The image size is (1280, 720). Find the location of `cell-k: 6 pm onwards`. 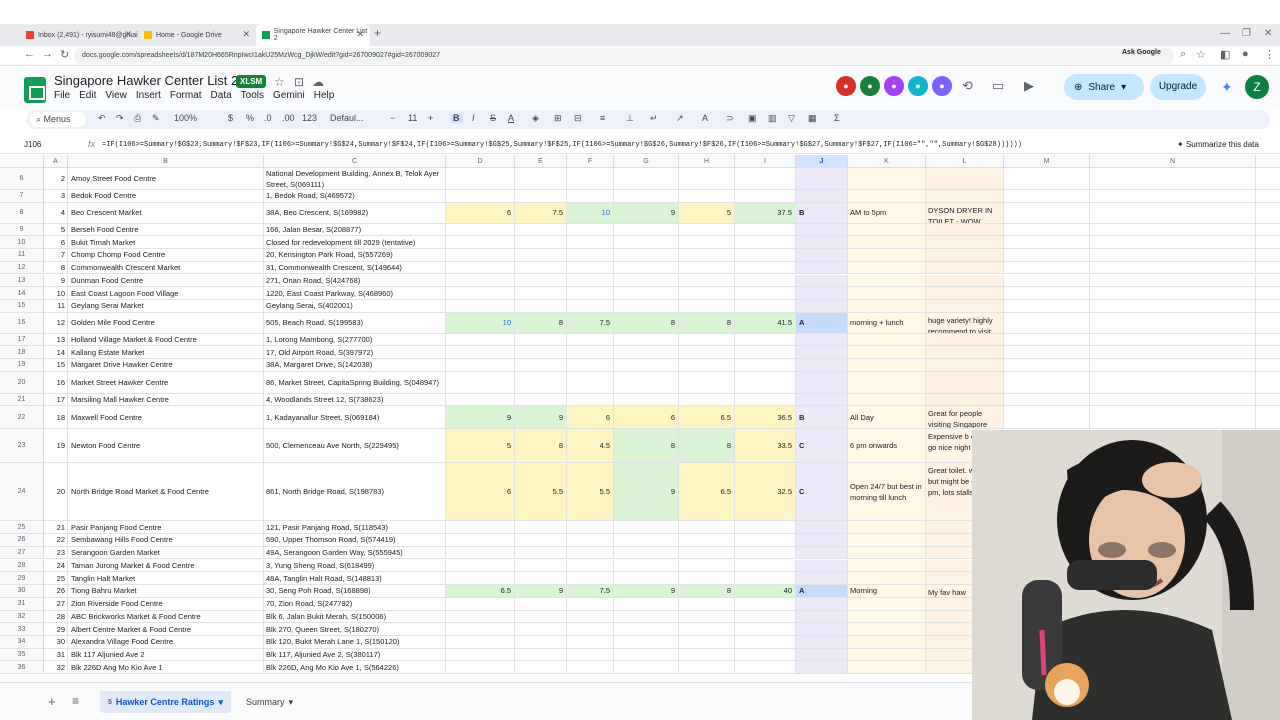

cell-k: 6 pm onwards is located at coordinates (887, 446).